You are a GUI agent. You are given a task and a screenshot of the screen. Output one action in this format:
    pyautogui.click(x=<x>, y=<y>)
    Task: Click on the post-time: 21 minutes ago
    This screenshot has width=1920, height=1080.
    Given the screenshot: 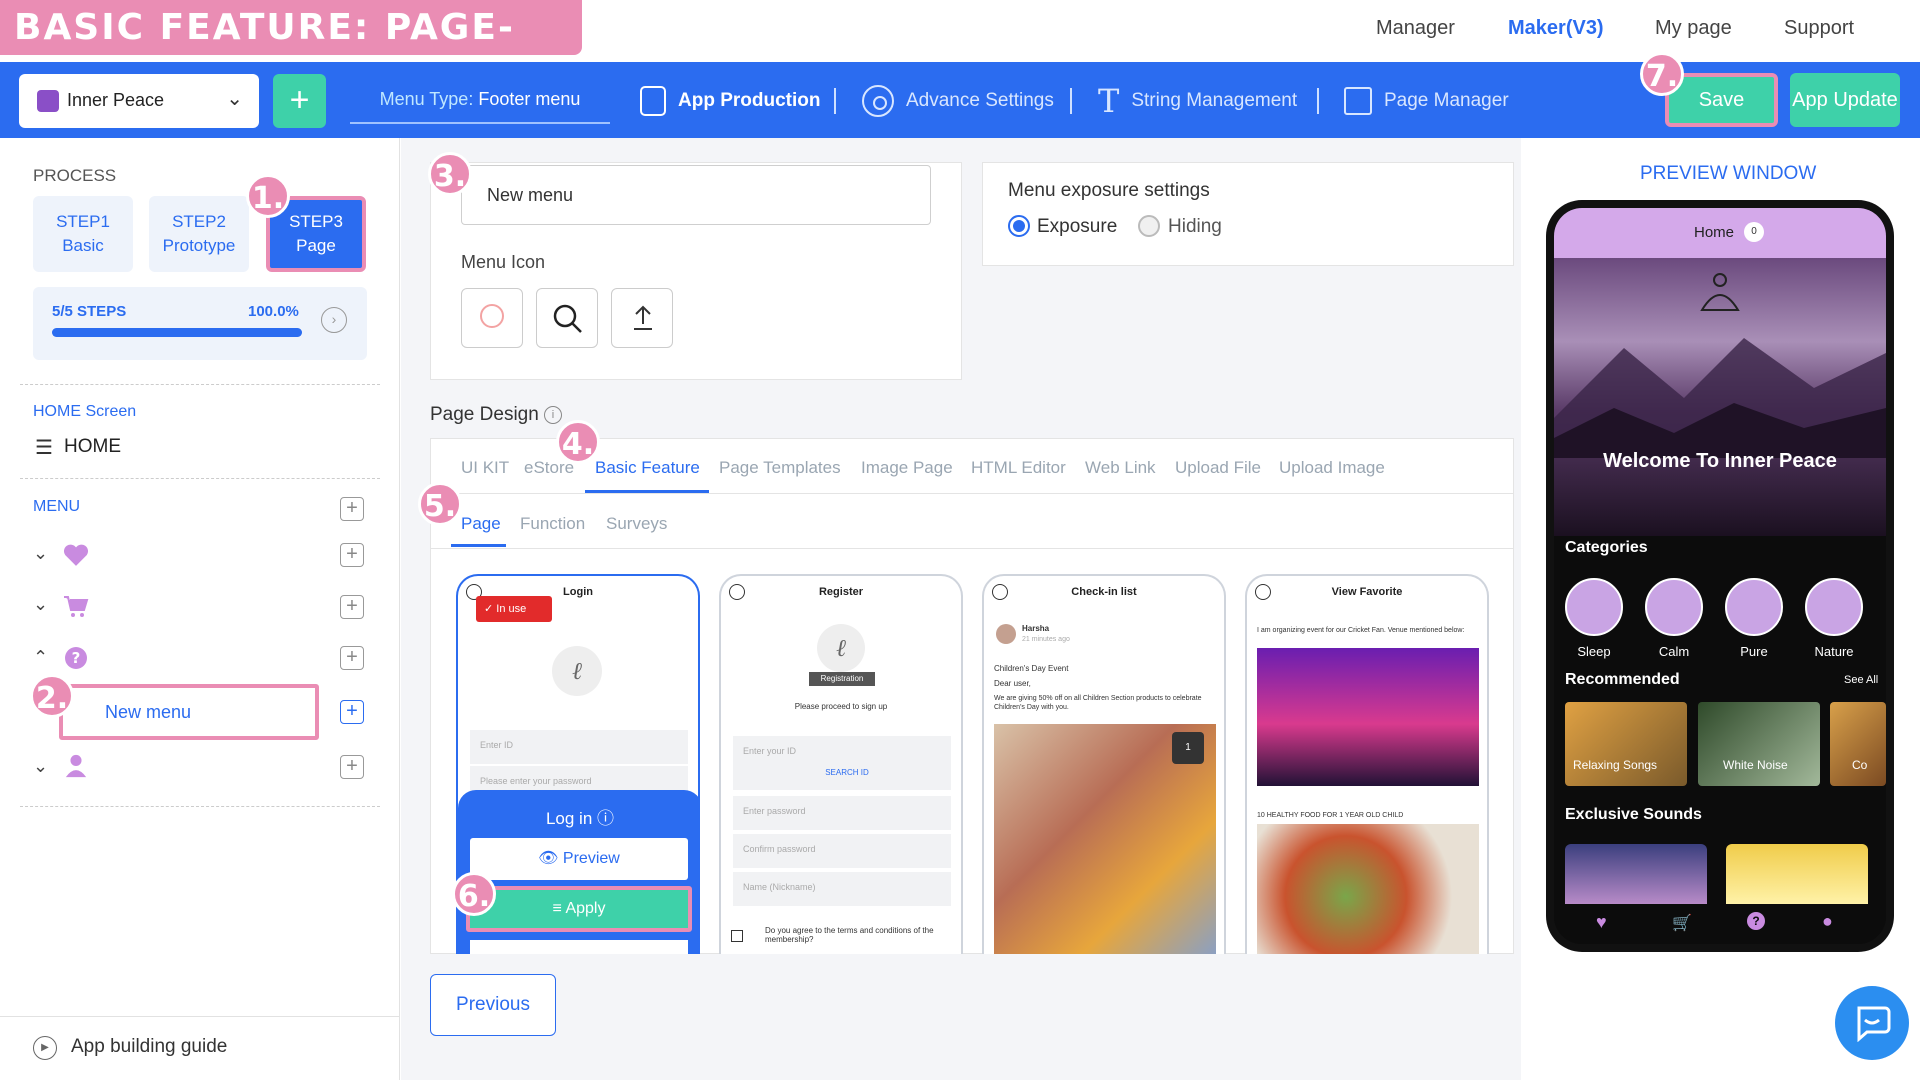 What is the action you would take?
    pyautogui.click(x=1046, y=639)
    